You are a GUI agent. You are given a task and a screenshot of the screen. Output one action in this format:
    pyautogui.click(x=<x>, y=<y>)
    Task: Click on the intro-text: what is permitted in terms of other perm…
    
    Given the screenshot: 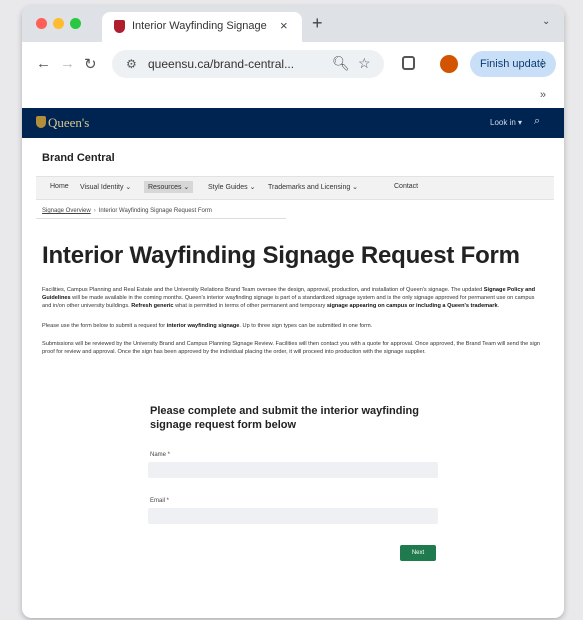 What is the action you would take?
    pyautogui.click(x=250, y=306)
    